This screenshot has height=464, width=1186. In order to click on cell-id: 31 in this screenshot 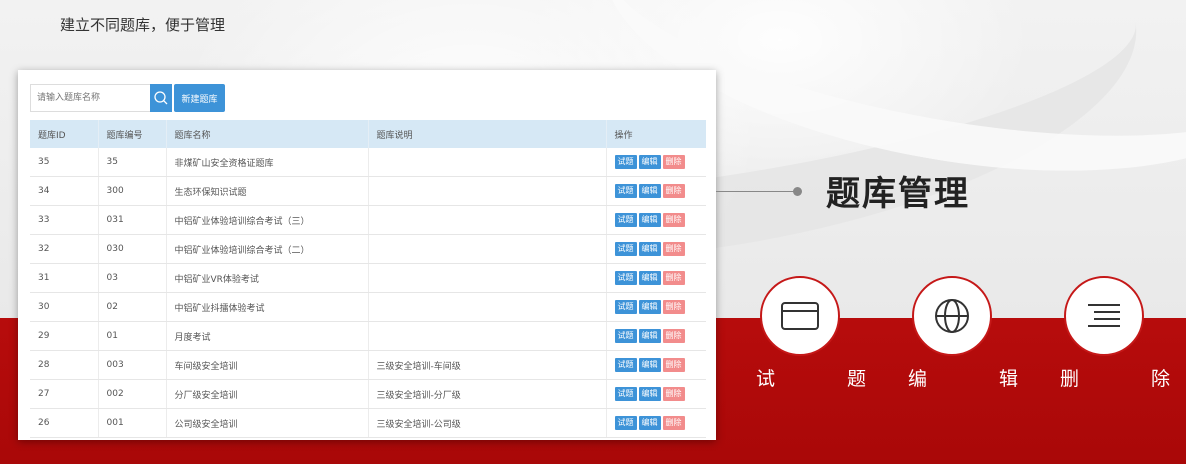, I will do `click(64, 278)`.